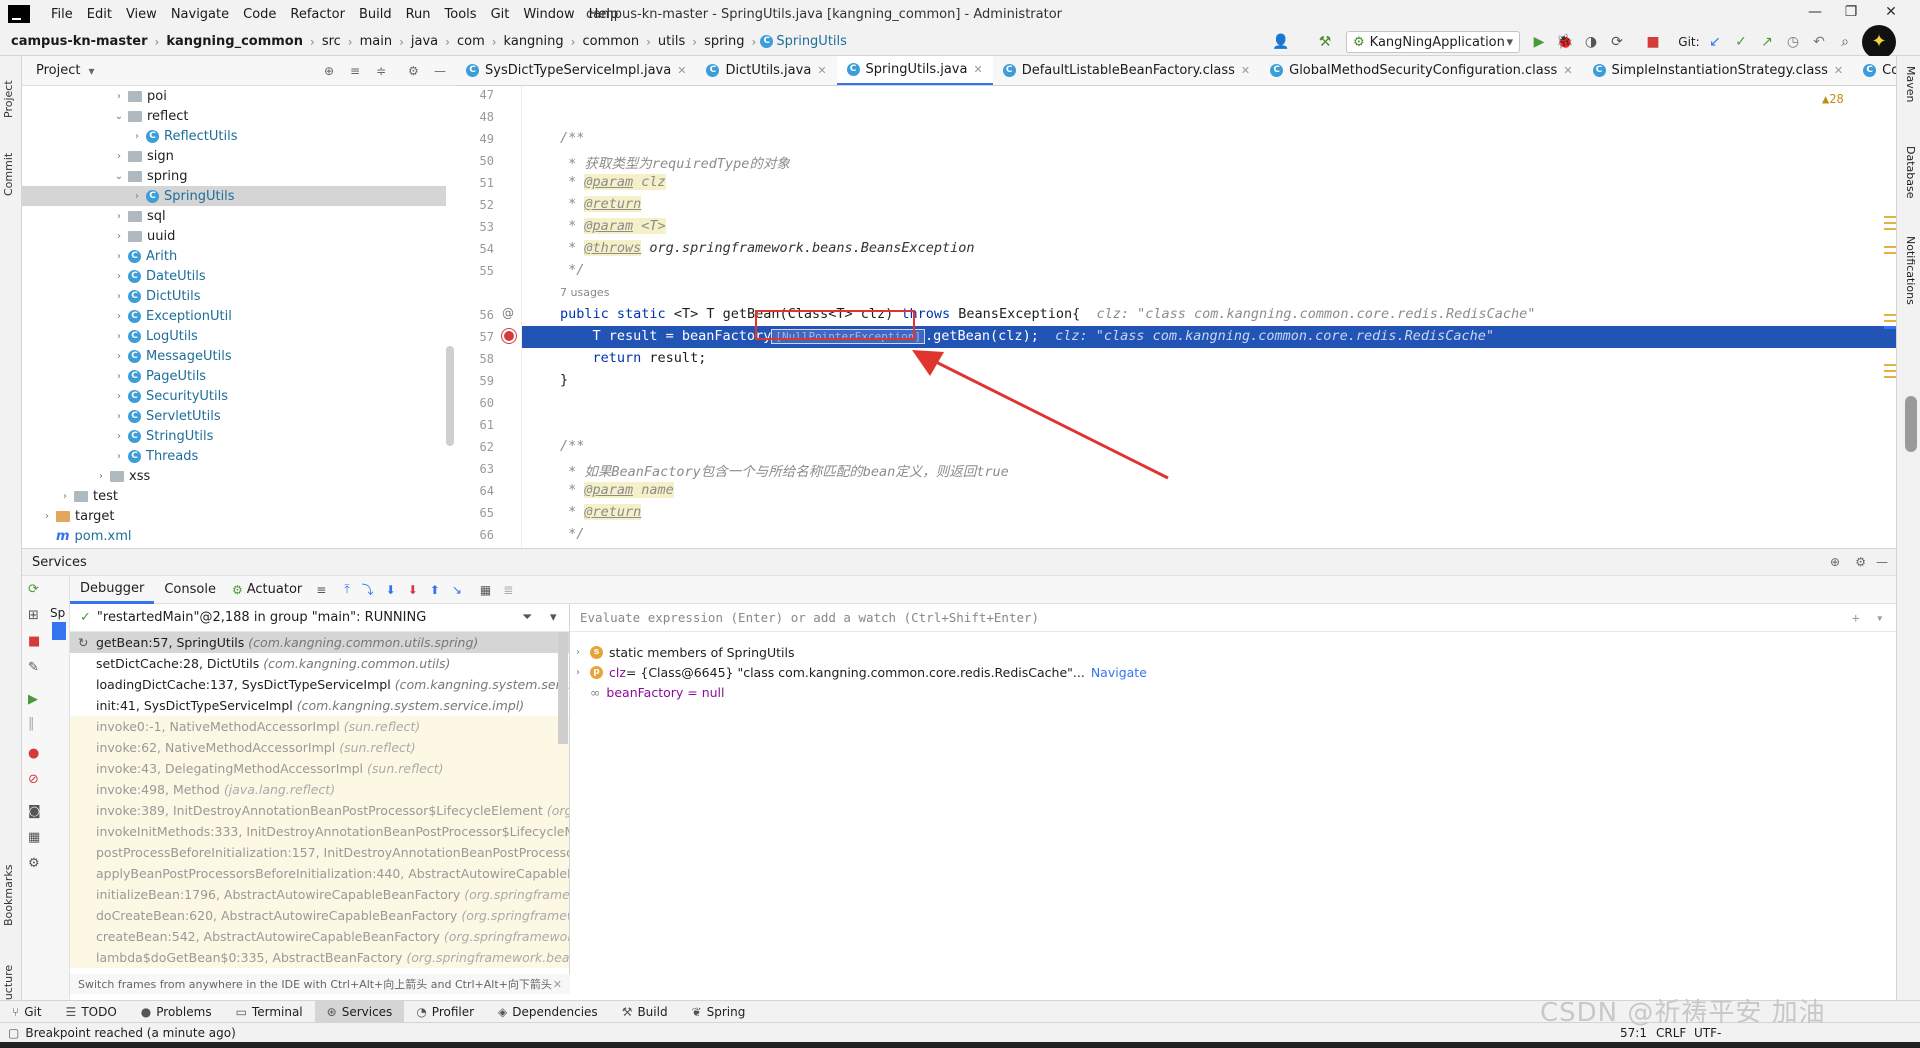 The height and width of the screenshot is (1048, 1920). What do you see at coordinates (450, 396) in the screenshot?
I see `tree-scrollbar` at bounding box center [450, 396].